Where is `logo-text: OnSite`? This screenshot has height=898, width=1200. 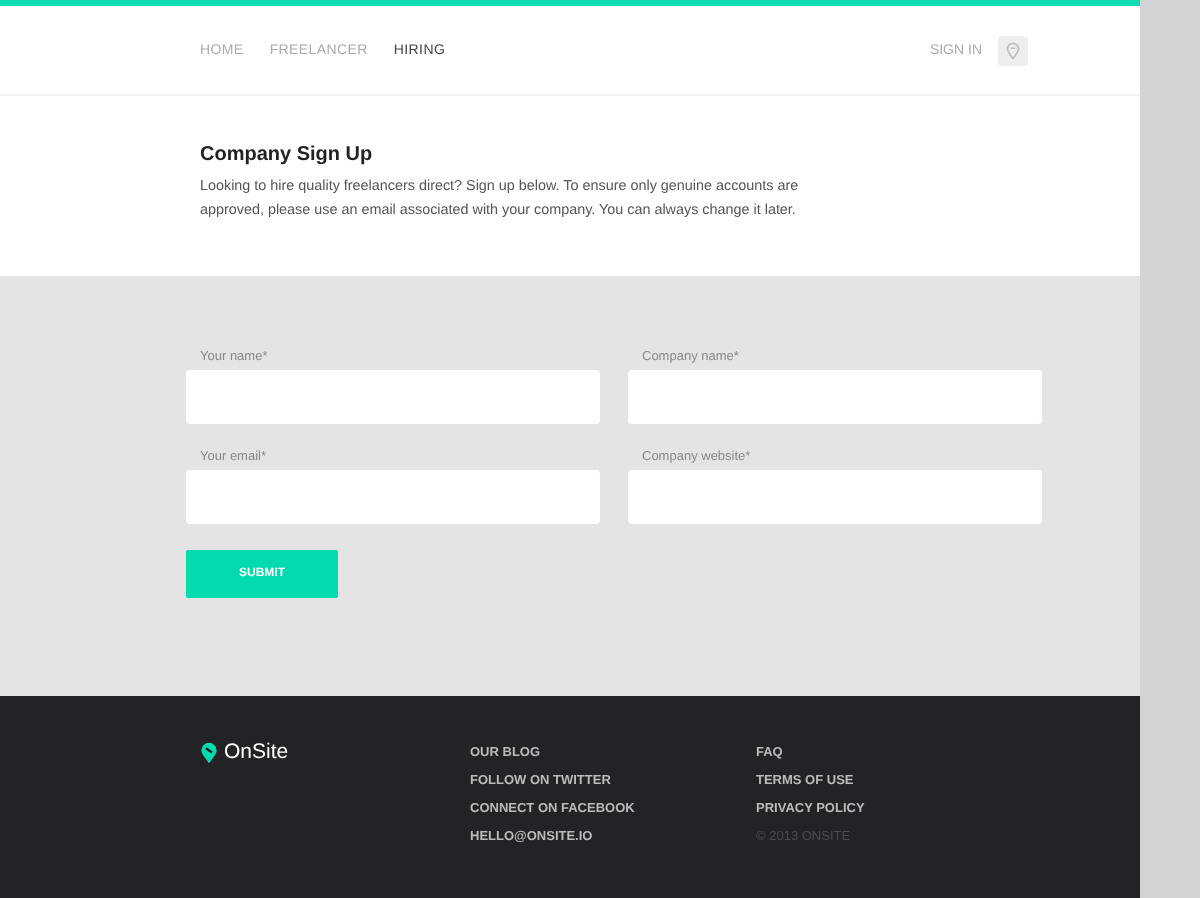 logo-text: OnSite is located at coordinates (256, 752).